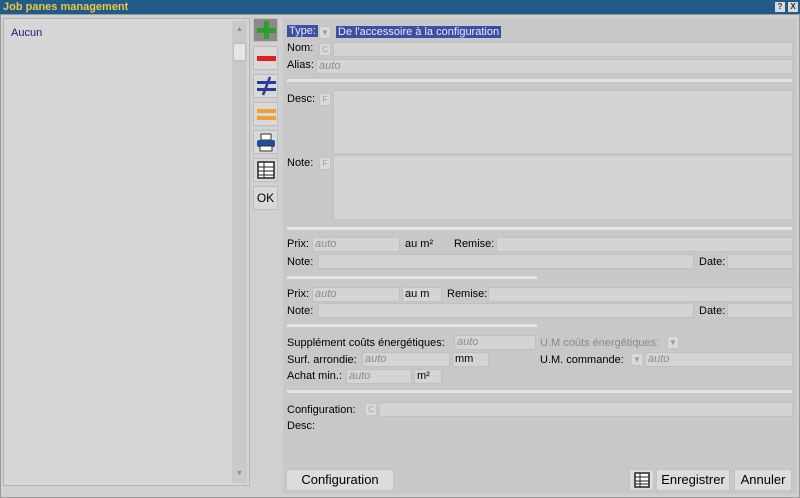 The height and width of the screenshot is (498, 800). Describe the element at coordinates (563, 32) in the screenshot. I see `type-select: De l'accessoire à la configuration` at that location.